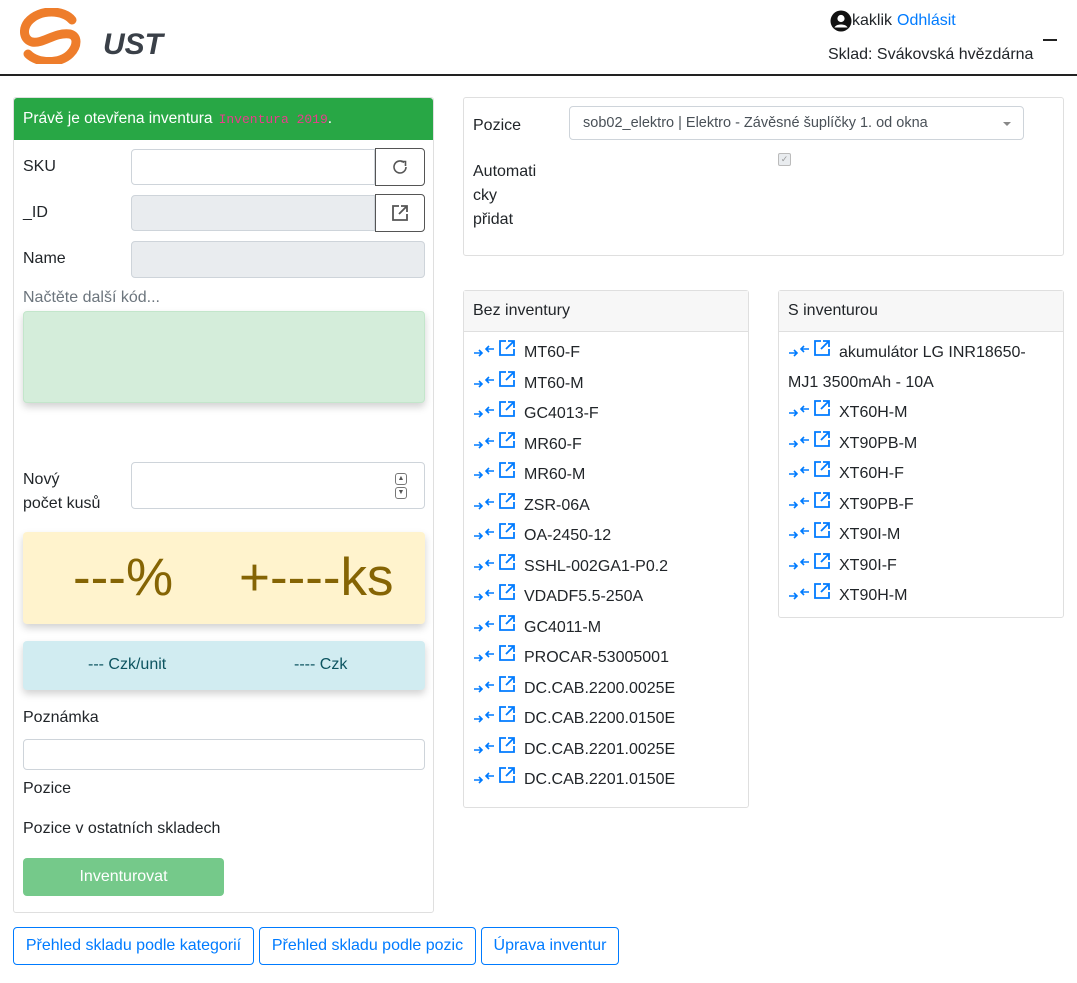 The width and height of the screenshot is (1077, 983). I want to click on item-label: MR60-M, so click(554, 475).